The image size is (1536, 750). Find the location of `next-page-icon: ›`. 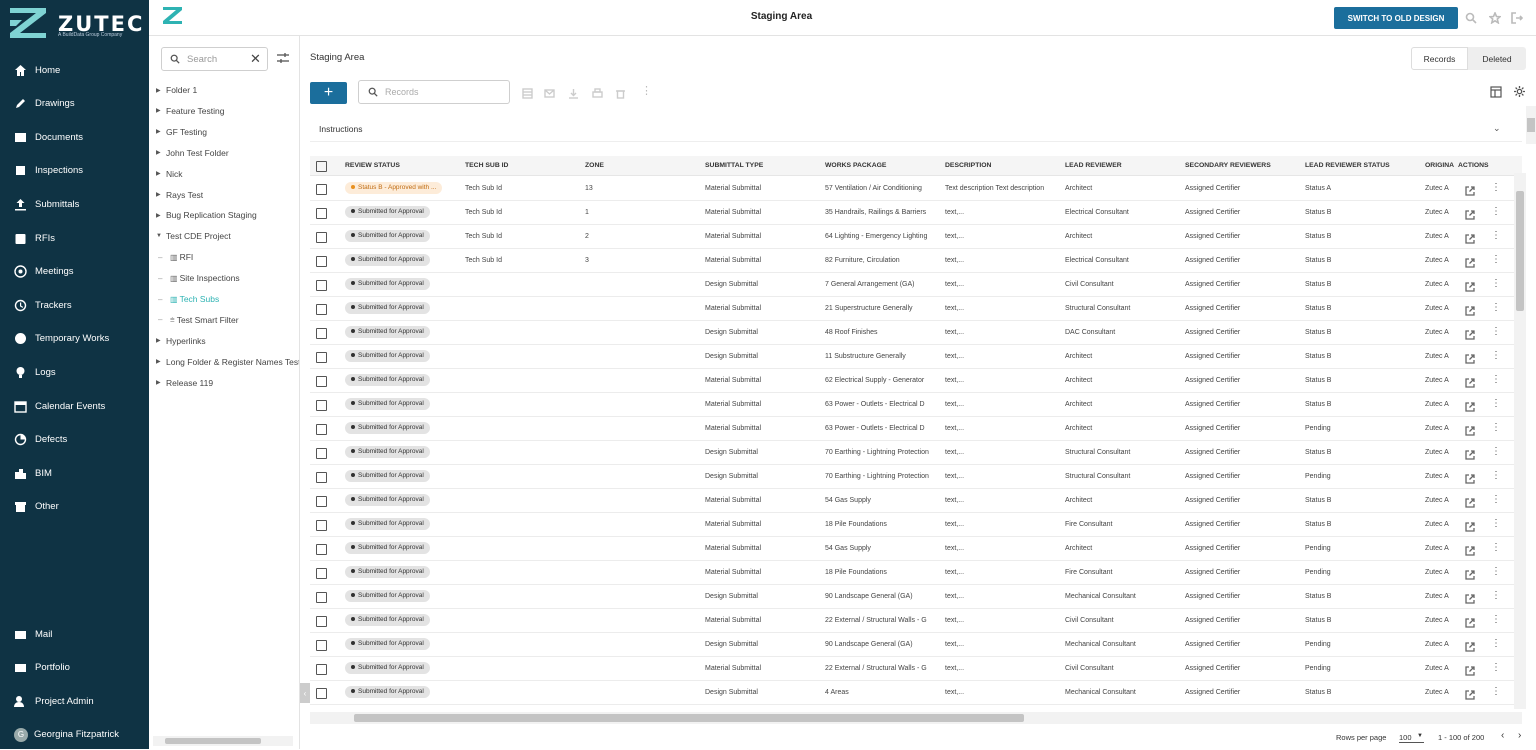

next-page-icon: › is located at coordinates (1519, 735).